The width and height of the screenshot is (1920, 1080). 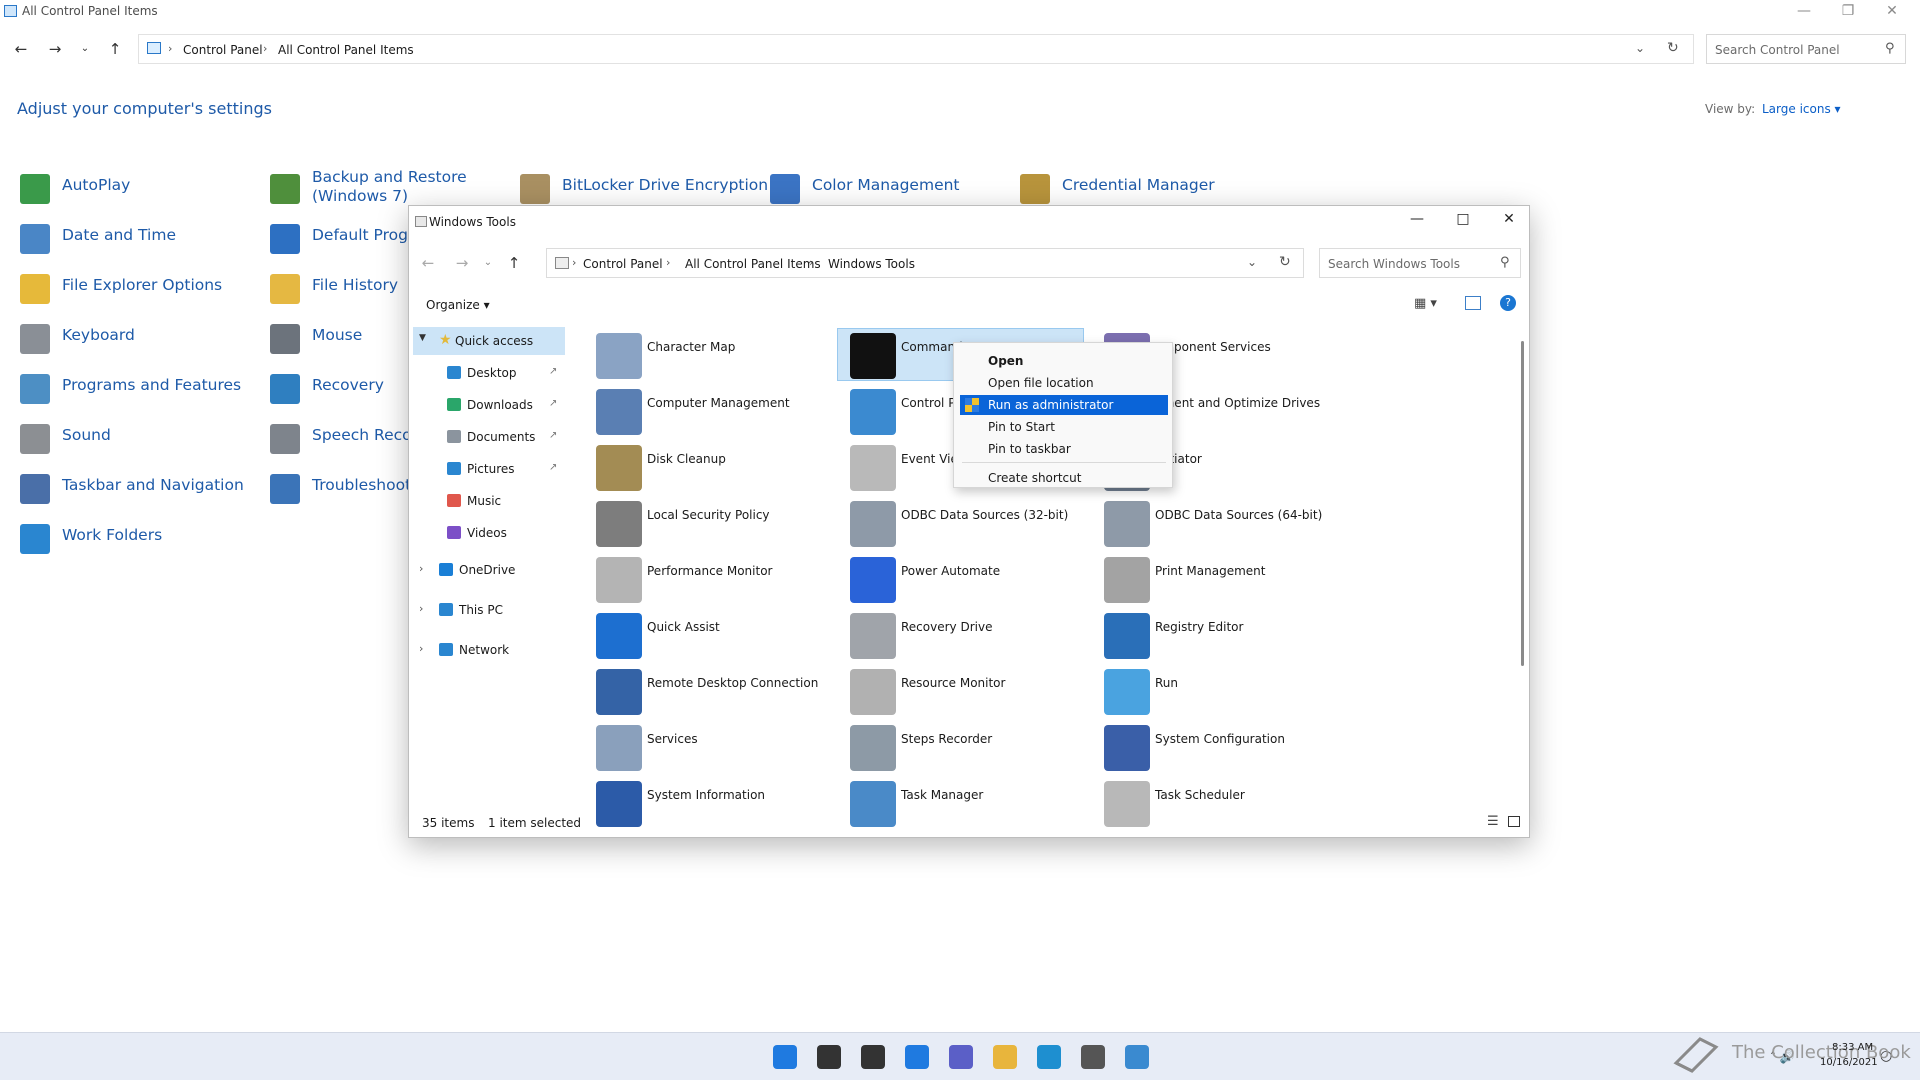 What do you see at coordinates (1463, 220) in the screenshot?
I see `maximize-button: □` at bounding box center [1463, 220].